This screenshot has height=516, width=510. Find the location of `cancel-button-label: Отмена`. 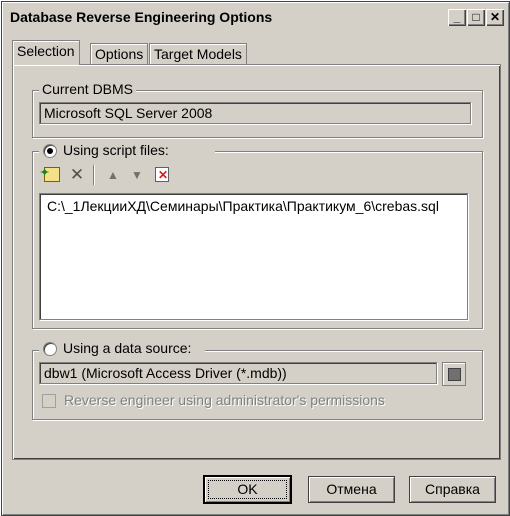

cancel-button-label: Отмена is located at coordinates (351, 489).